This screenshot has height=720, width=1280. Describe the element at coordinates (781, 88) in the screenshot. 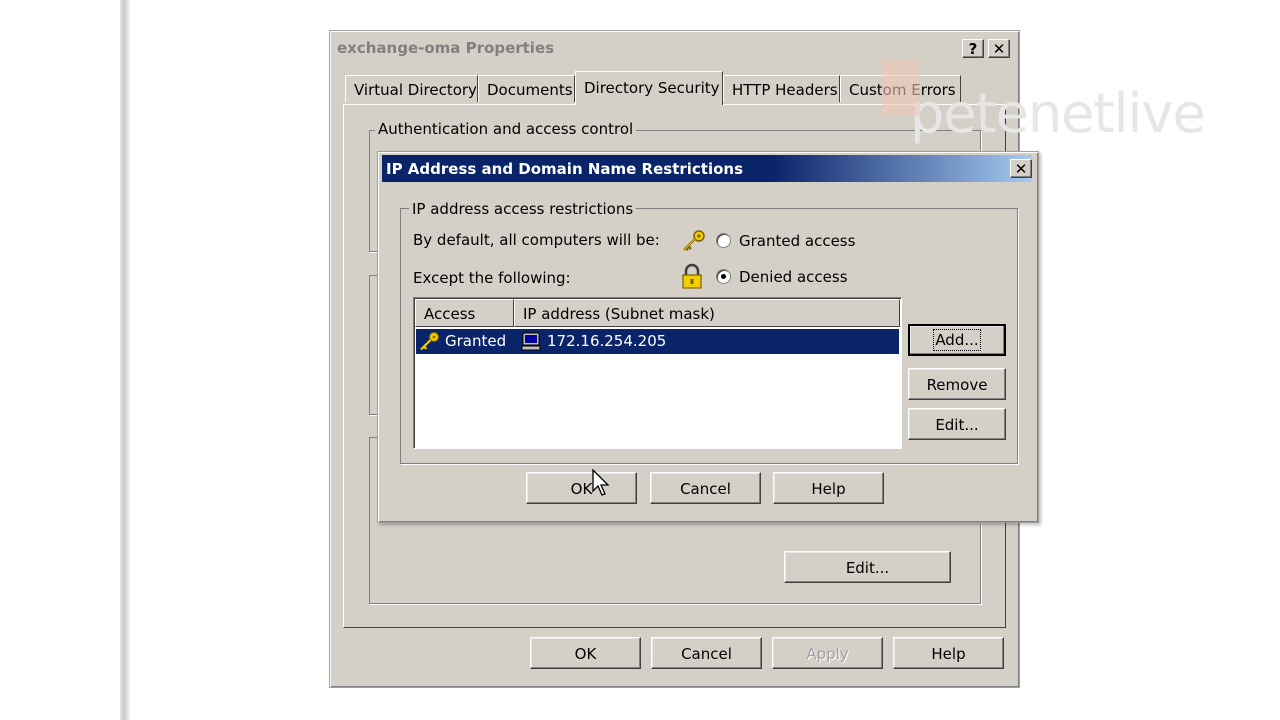

I see `tab-http-headers: HTTP Headers` at that location.